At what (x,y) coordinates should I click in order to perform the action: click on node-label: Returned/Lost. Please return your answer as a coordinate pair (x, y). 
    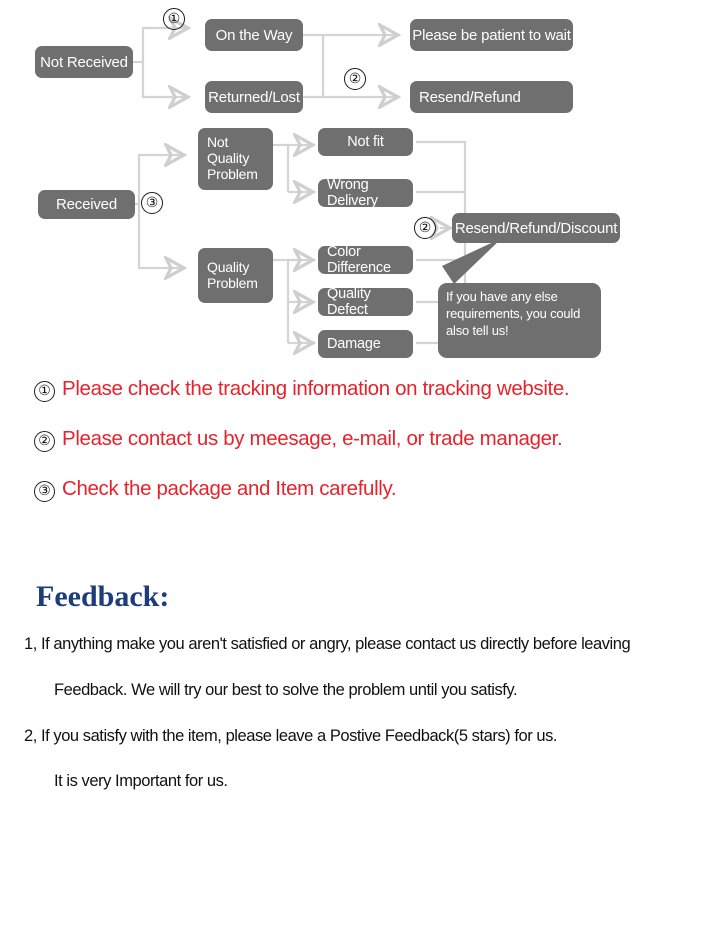
    Looking at the image, I should click on (254, 97).